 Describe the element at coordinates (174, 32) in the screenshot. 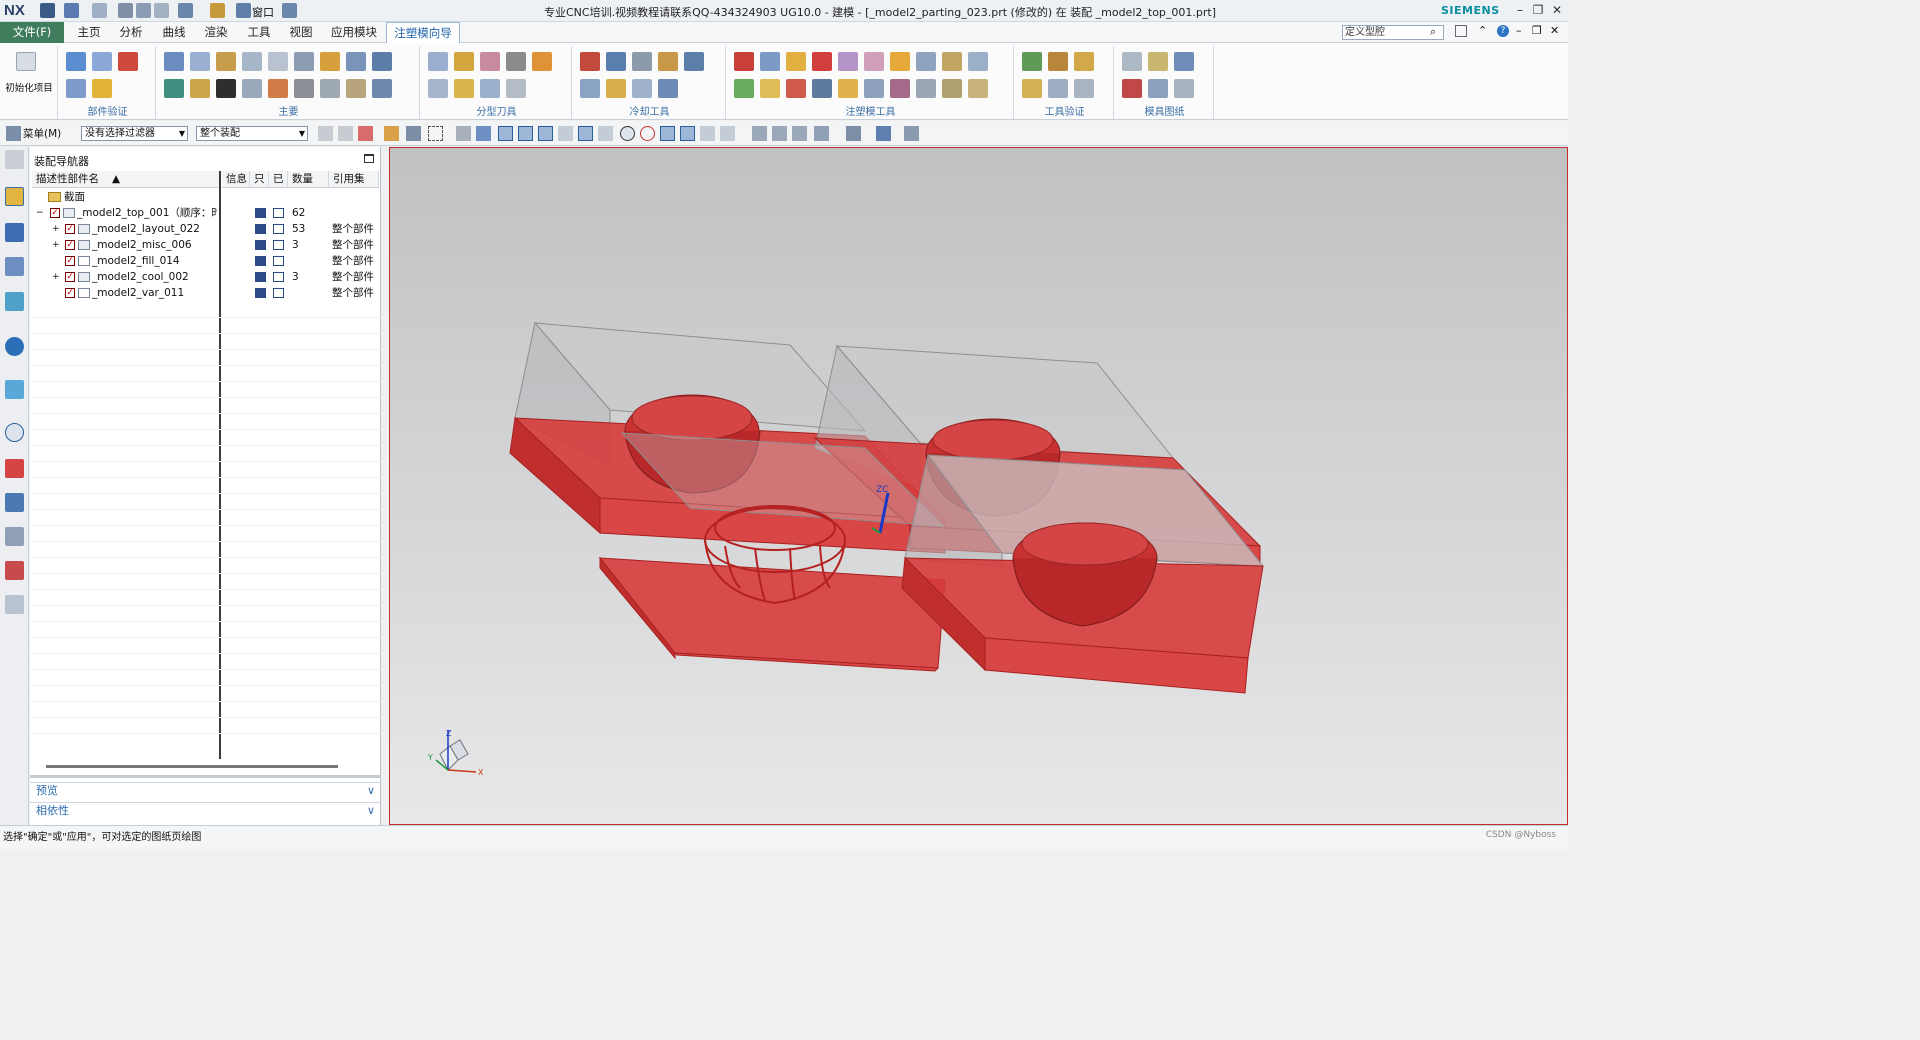

I see `tab-curve: 曲线` at that location.